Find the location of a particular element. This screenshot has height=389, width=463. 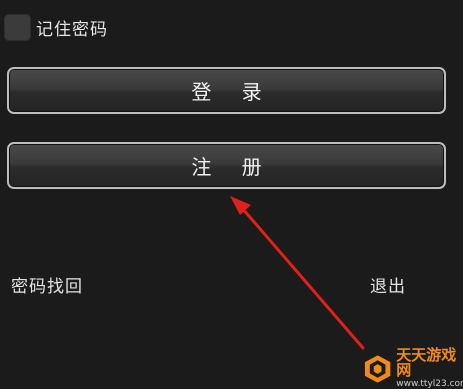

watermark-logo-icon is located at coordinates (377, 368).